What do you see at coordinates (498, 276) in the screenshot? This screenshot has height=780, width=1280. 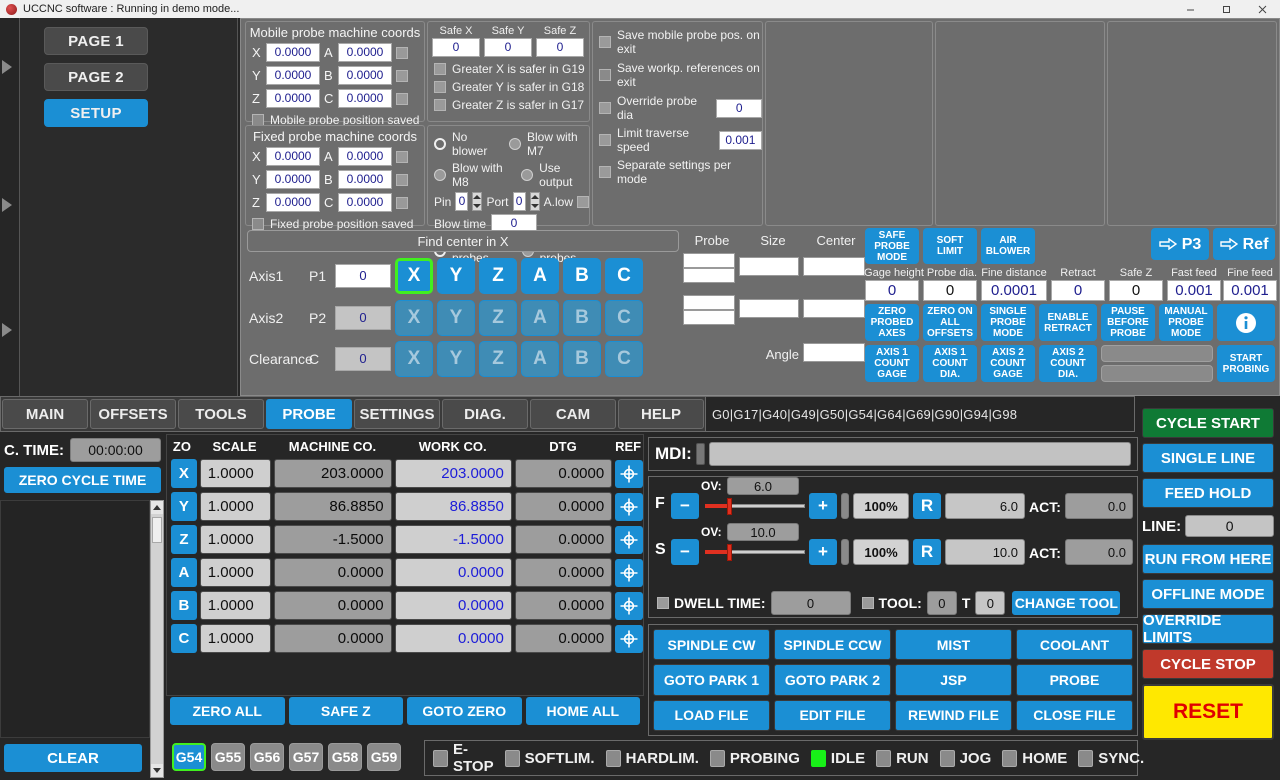 I see `axis1-btn-z: Z` at bounding box center [498, 276].